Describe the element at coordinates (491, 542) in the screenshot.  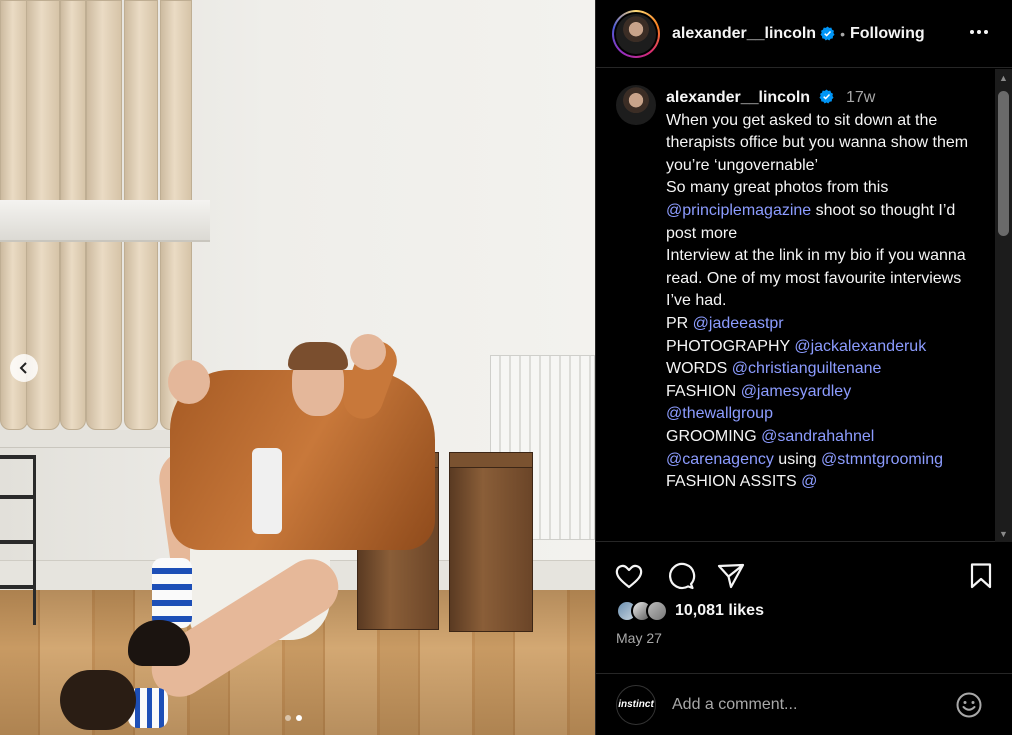
I see `photo-wooden-box-right` at that location.